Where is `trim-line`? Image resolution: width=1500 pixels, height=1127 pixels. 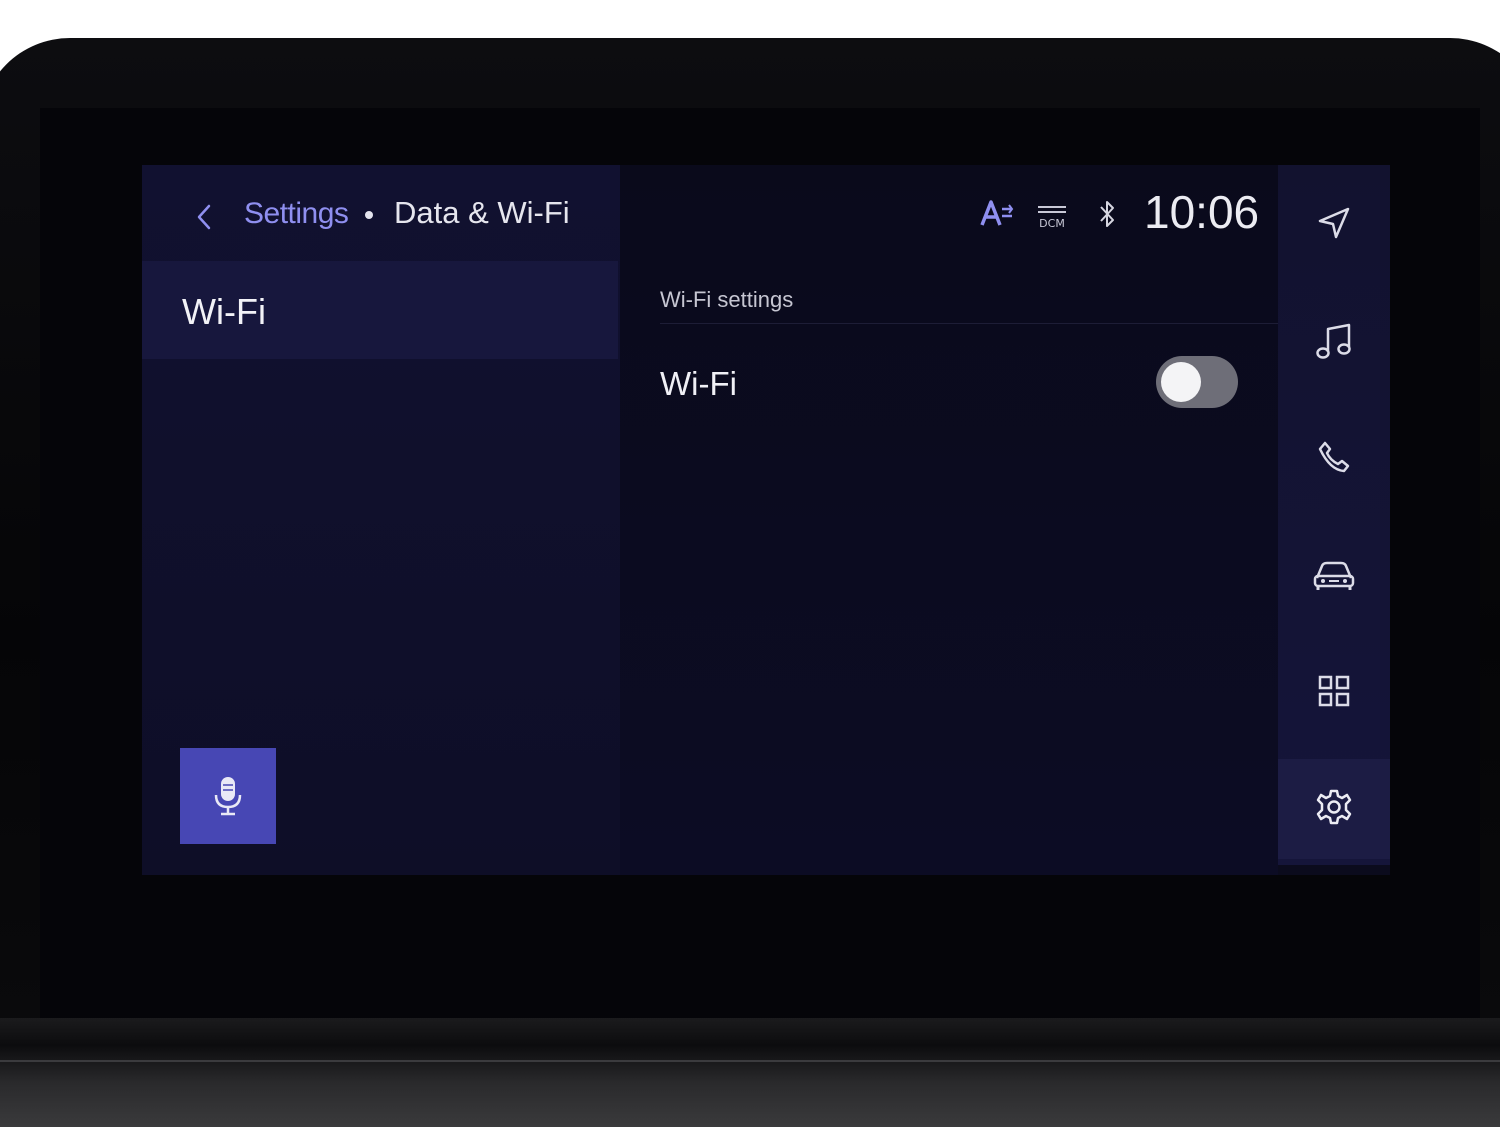 trim-line is located at coordinates (750, 1061).